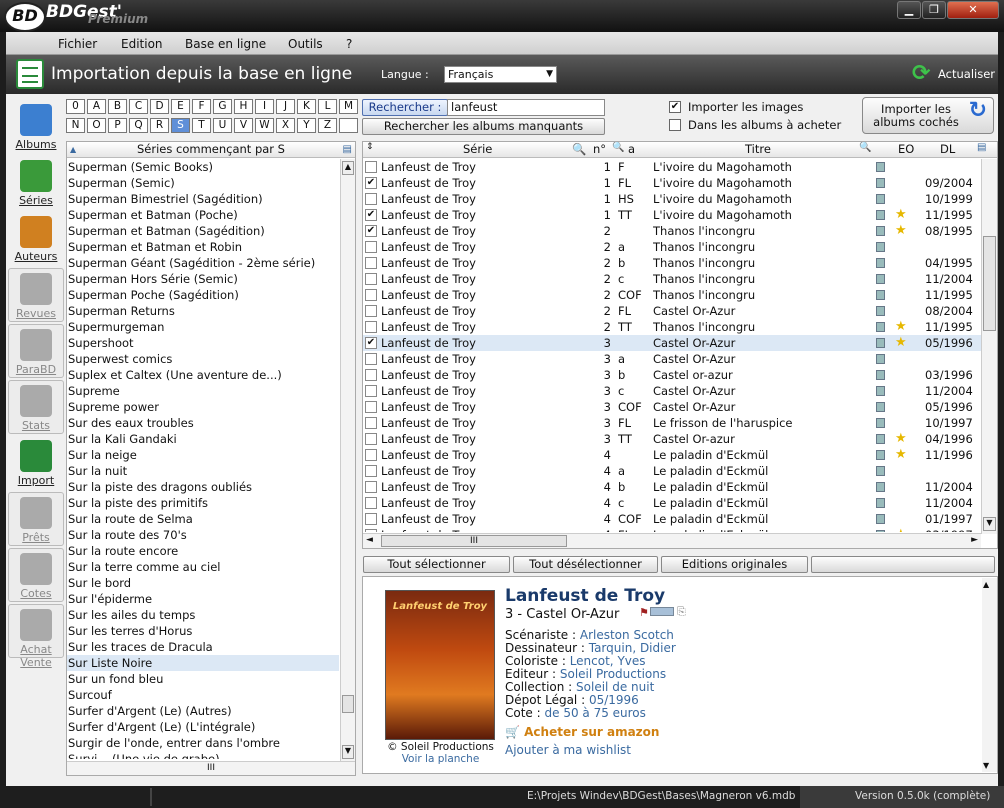 The image size is (1004, 808). Describe the element at coordinates (966, 74) in the screenshot. I see `refresh-button: Actualiser` at that location.